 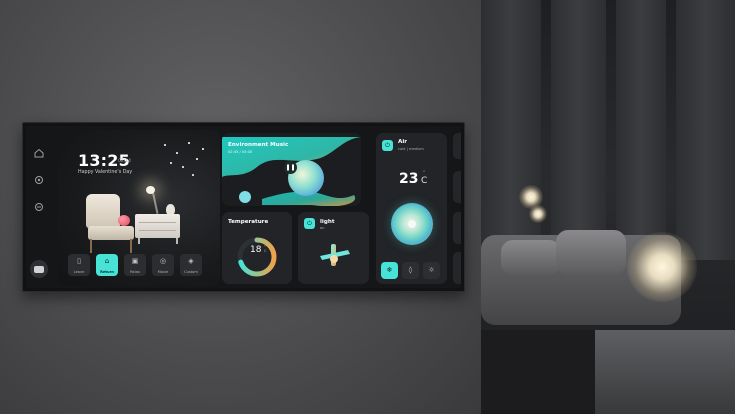 I want to click on pause-button: ❚❚, so click(x=290, y=167).